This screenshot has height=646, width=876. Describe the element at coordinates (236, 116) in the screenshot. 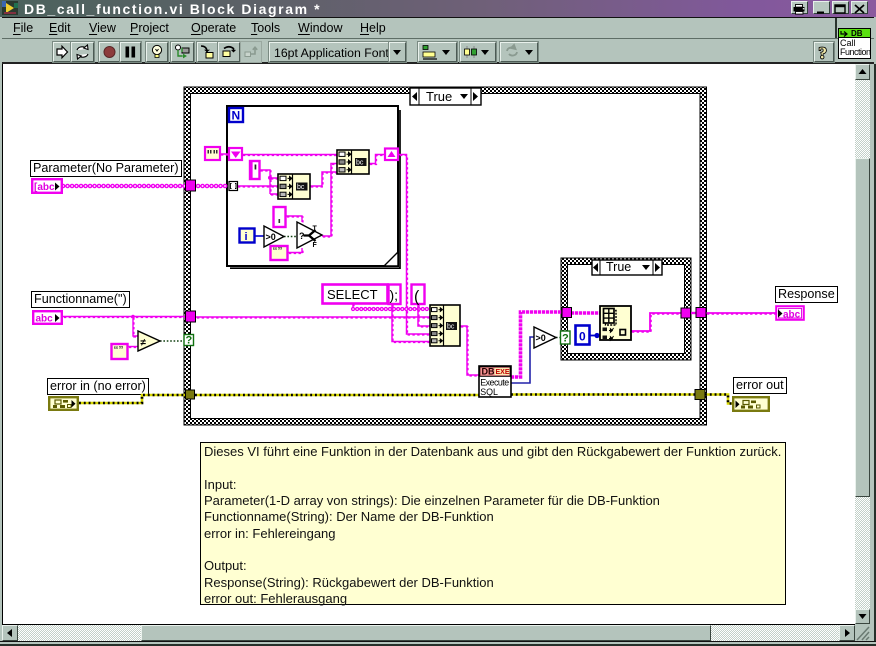

I see `svg-text: N` at that location.